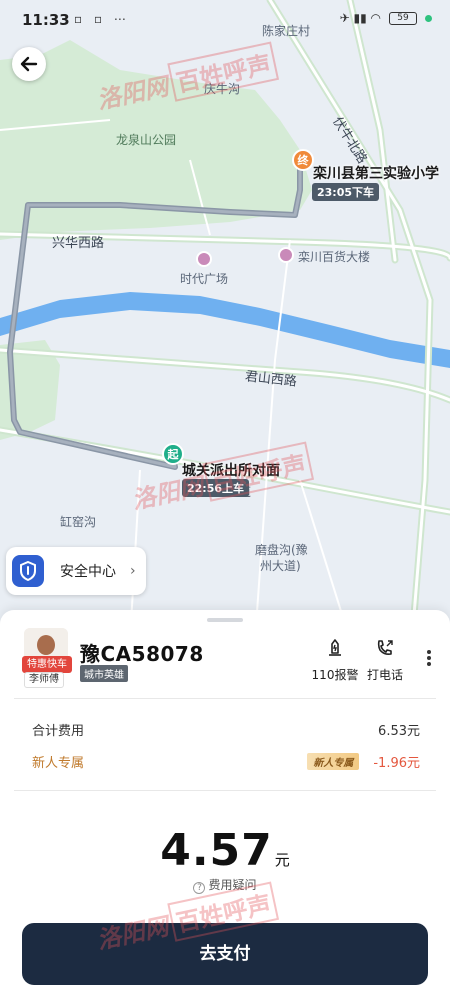 Image resolution: width=450 pixels, height=1000 pixels. I want to click on call-driver-button: 打电话, so click(385, 660).